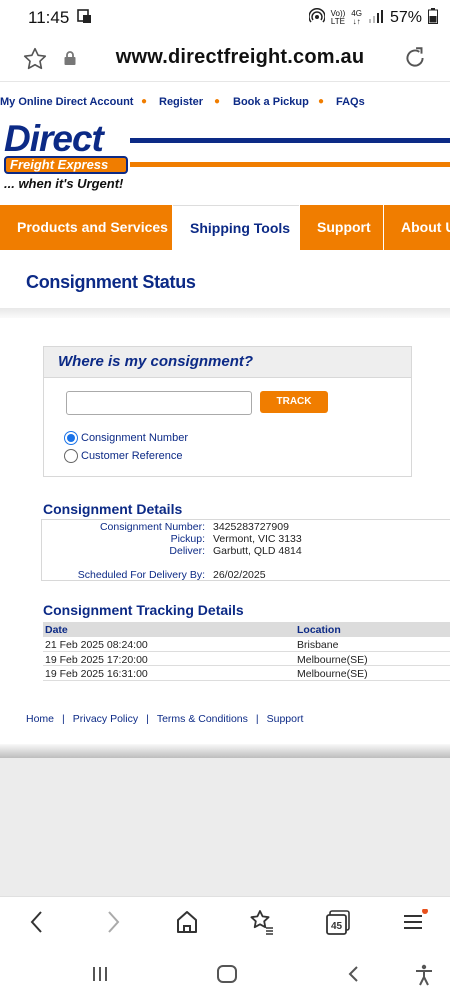 Image resolution: width=450 pixels, height=1000 pixels. Describe the element at coordinates (105, 719) in the screenshot. I see `footer-link-privacy: Privacy Policy` at that location.